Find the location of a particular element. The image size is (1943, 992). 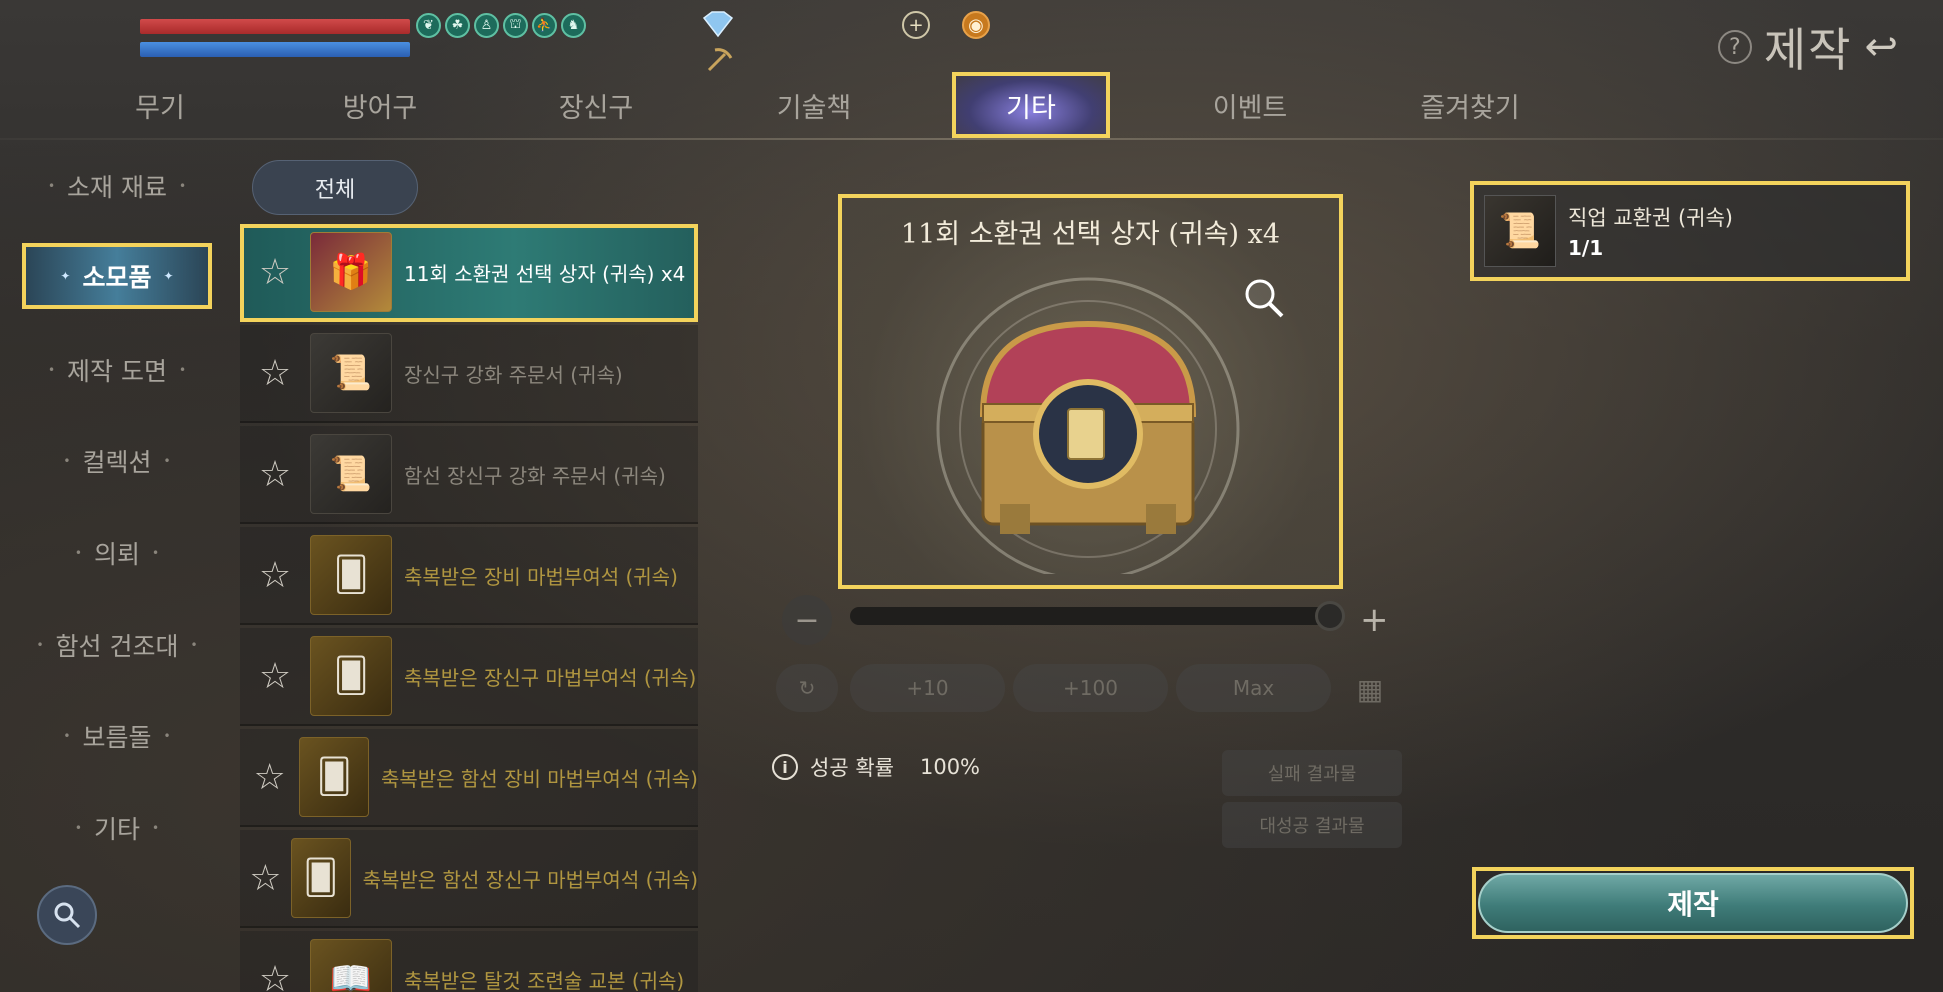

sidebar-item-blueprints: • 제작 도면 • is located at coordinates (117, 370).